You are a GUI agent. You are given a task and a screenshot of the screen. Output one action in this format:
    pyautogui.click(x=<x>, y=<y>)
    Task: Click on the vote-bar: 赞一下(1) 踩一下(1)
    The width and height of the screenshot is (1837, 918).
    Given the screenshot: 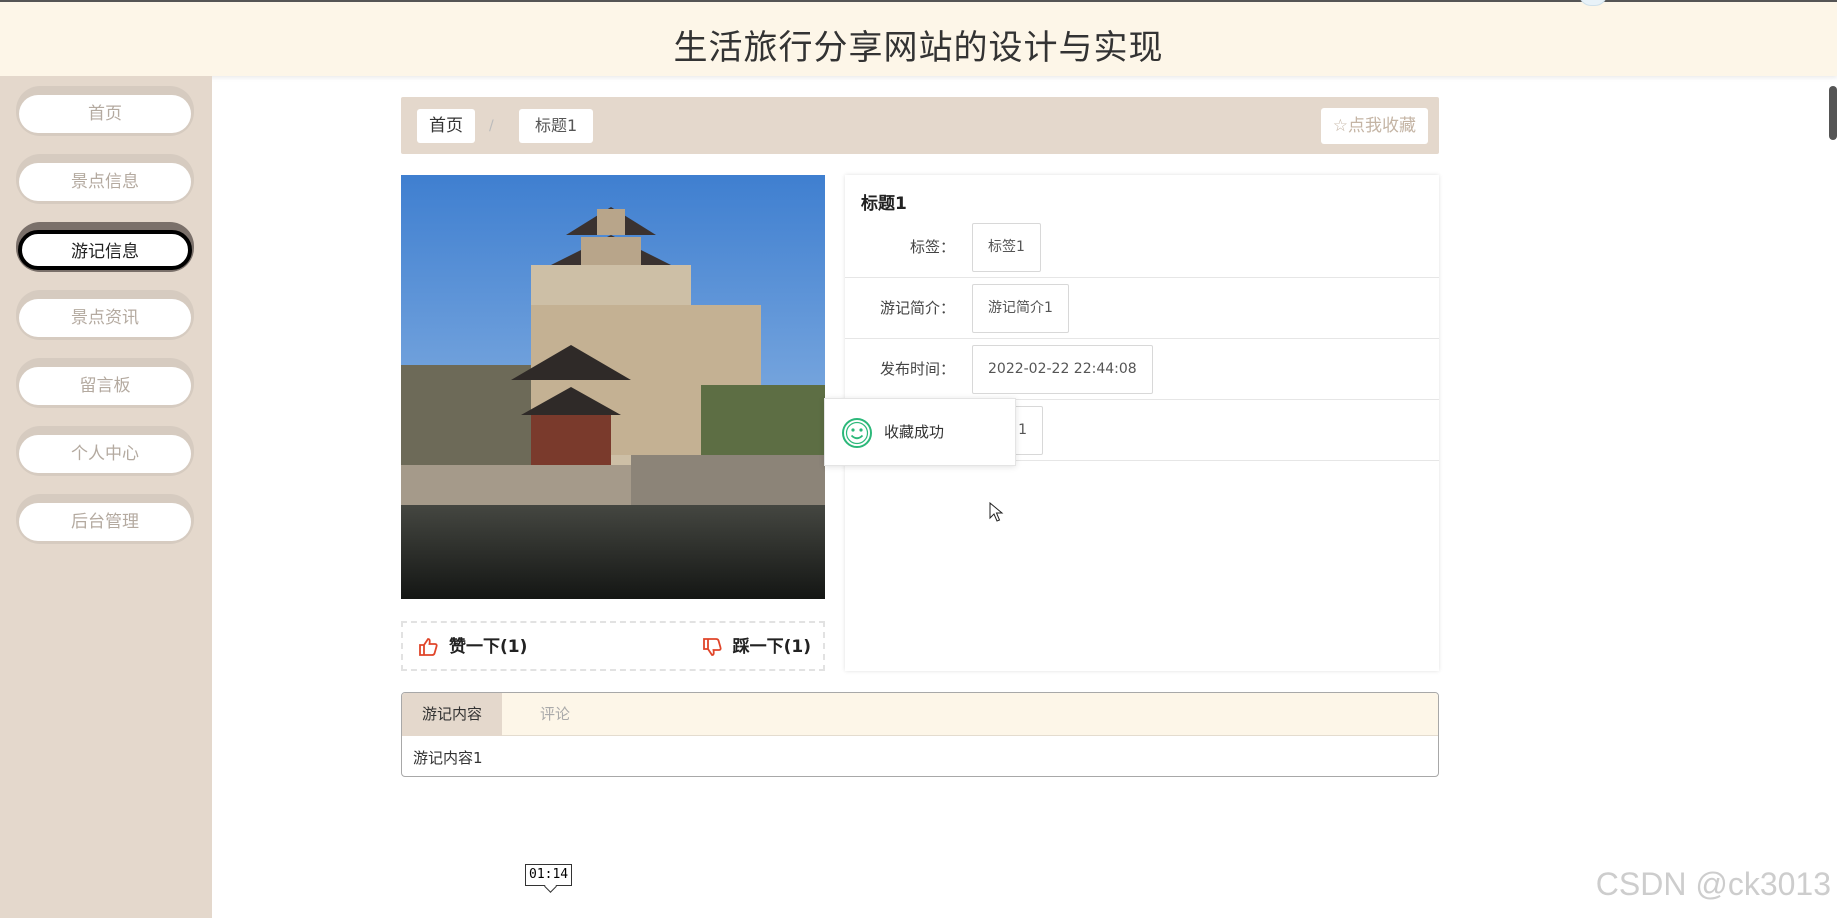 What is the action you would take?
    pyautogui.click(x=613, y=646)
    